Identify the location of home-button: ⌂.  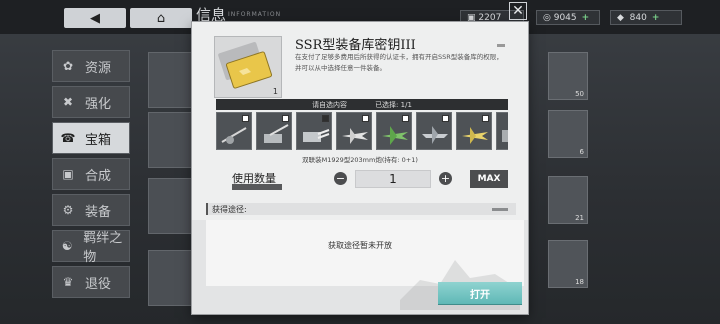
(161, 18).